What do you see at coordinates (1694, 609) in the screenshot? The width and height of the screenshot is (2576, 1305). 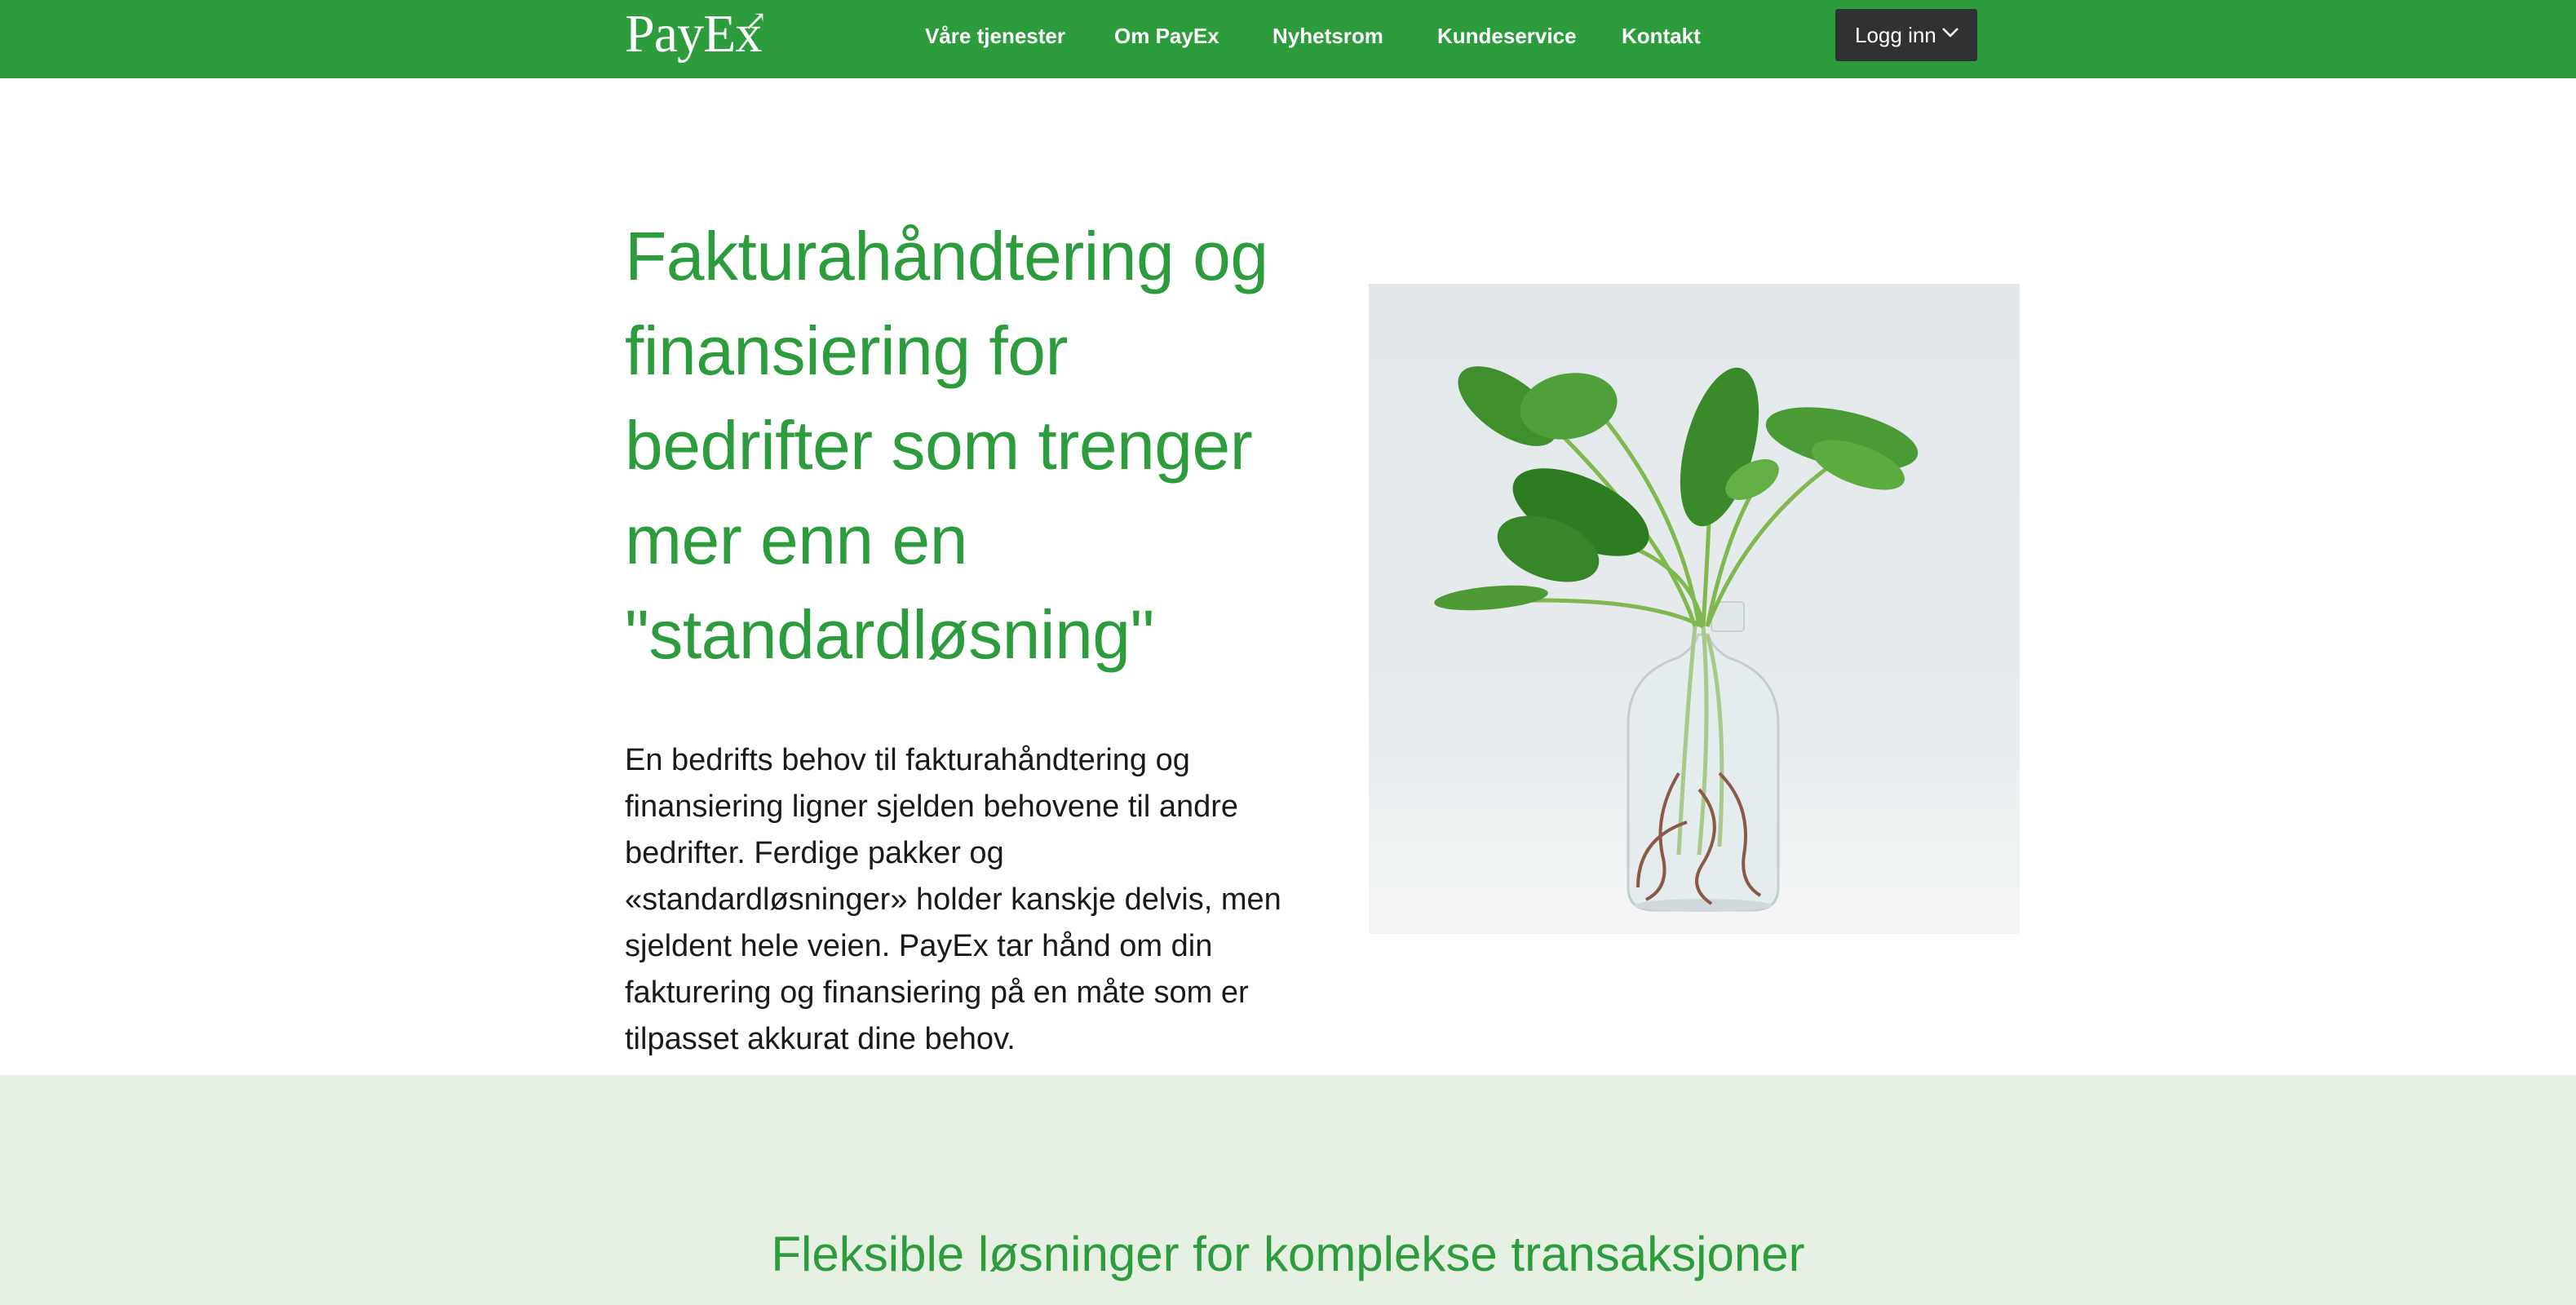 I see `plant-in-vase-image` at bounding box center [1694, 609].